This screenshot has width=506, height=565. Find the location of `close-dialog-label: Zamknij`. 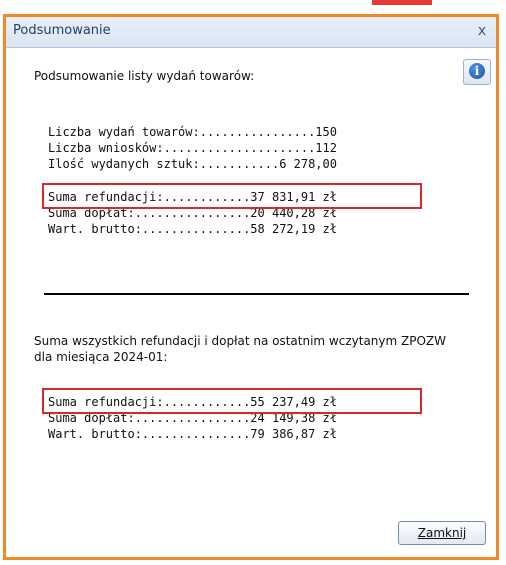

close-dialog-label: Zamknij is located at coordinates (442, 533).